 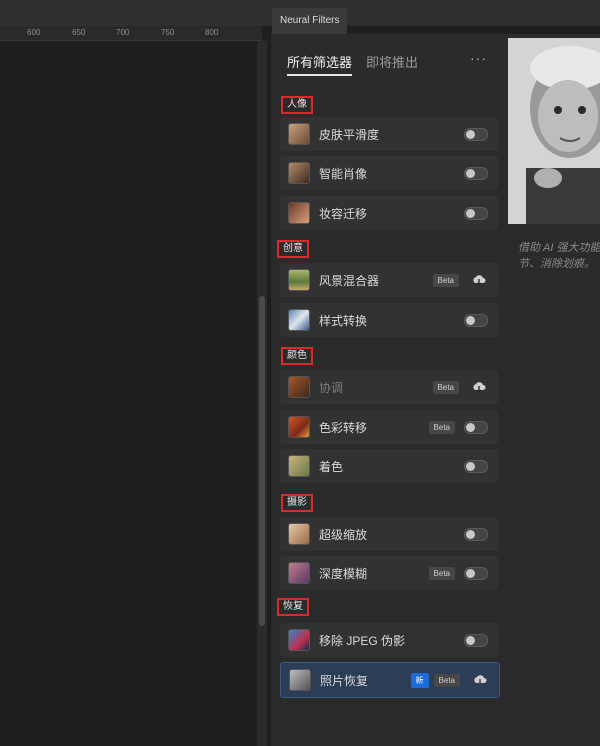 What do you see at coordinates (343, 573) in the screenshot?
I see `filter-label: 深度模糊` at bounding box center [343, 573].